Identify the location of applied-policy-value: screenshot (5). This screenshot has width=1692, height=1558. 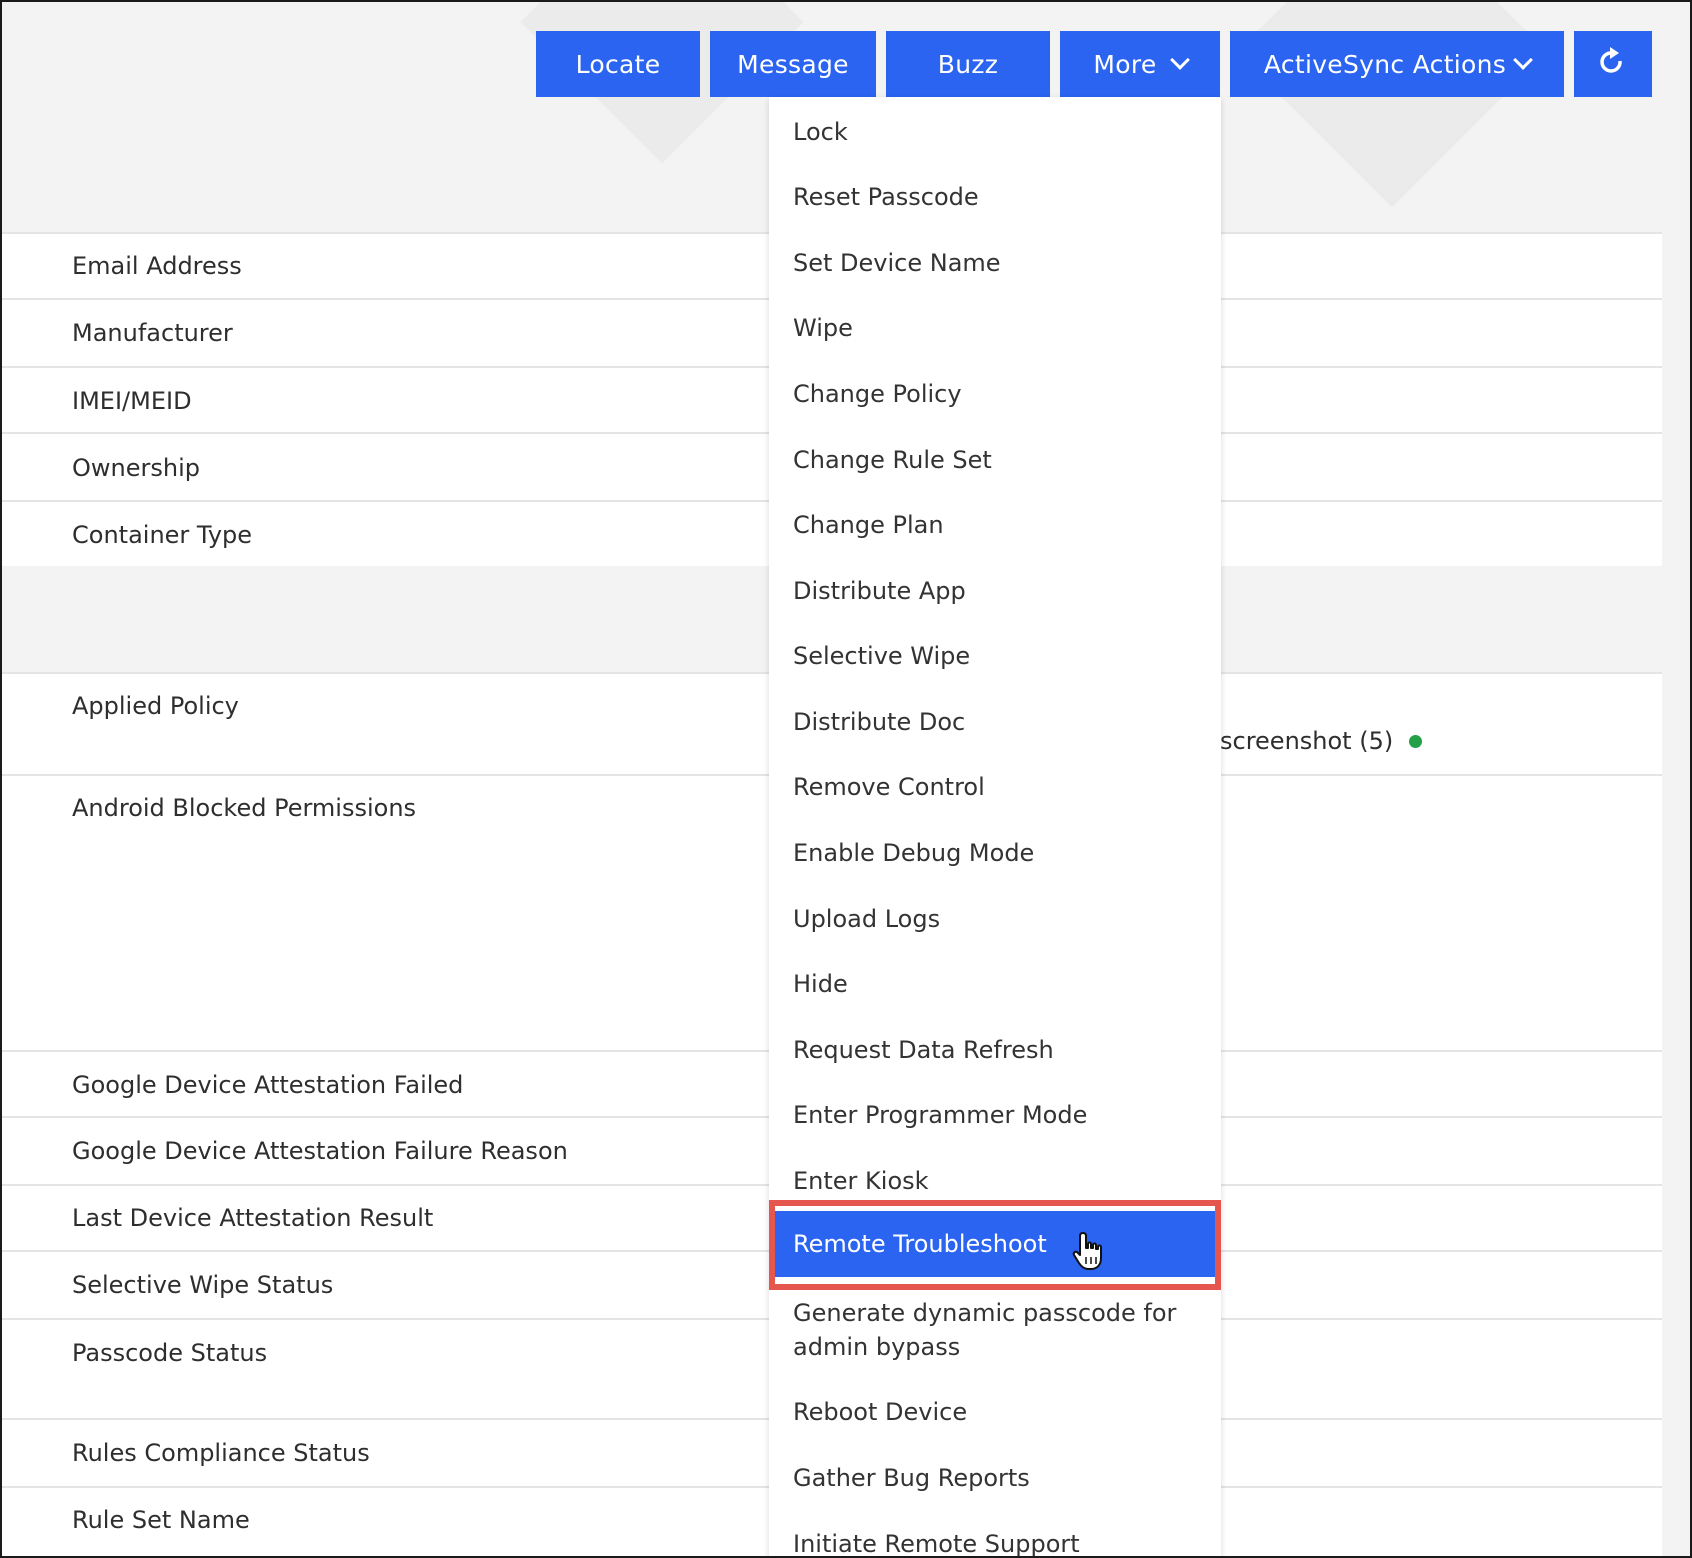
(1321, 741).